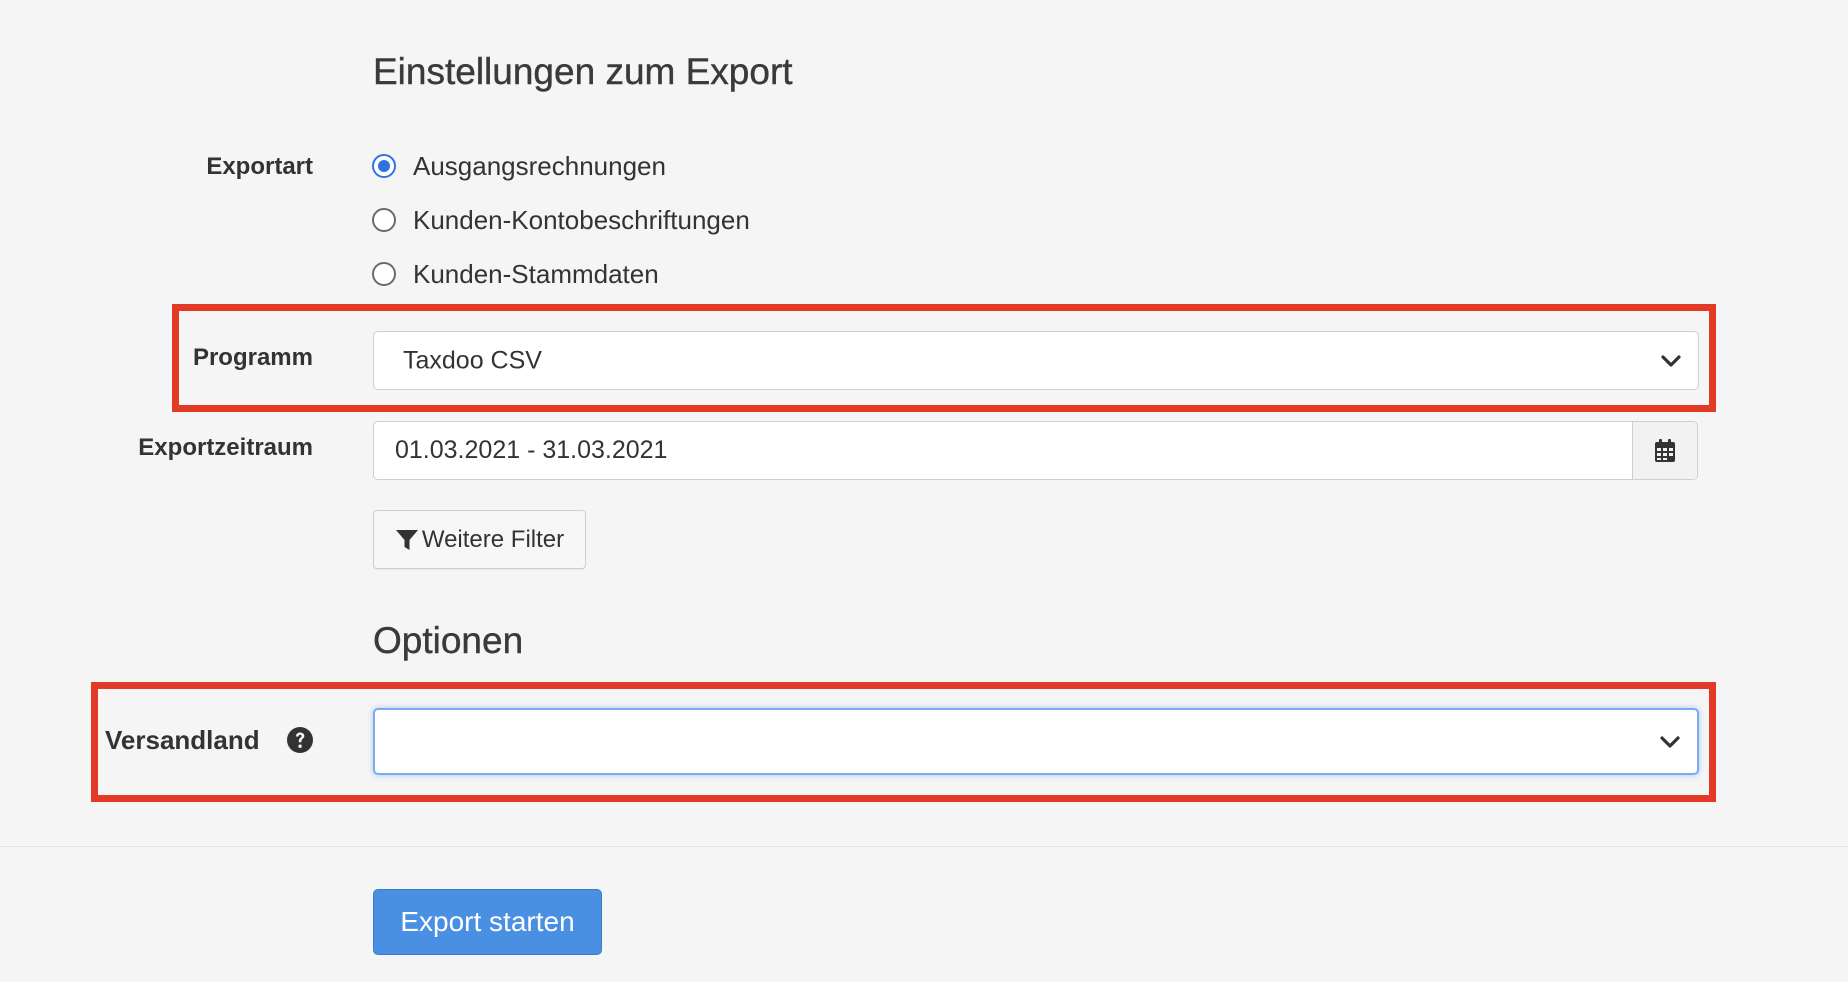 The image size is (1848, 982). Describe the element at coordinates (493, 539) in the screenshot. I see `more-filters-label: Weitere Filter` at that location.